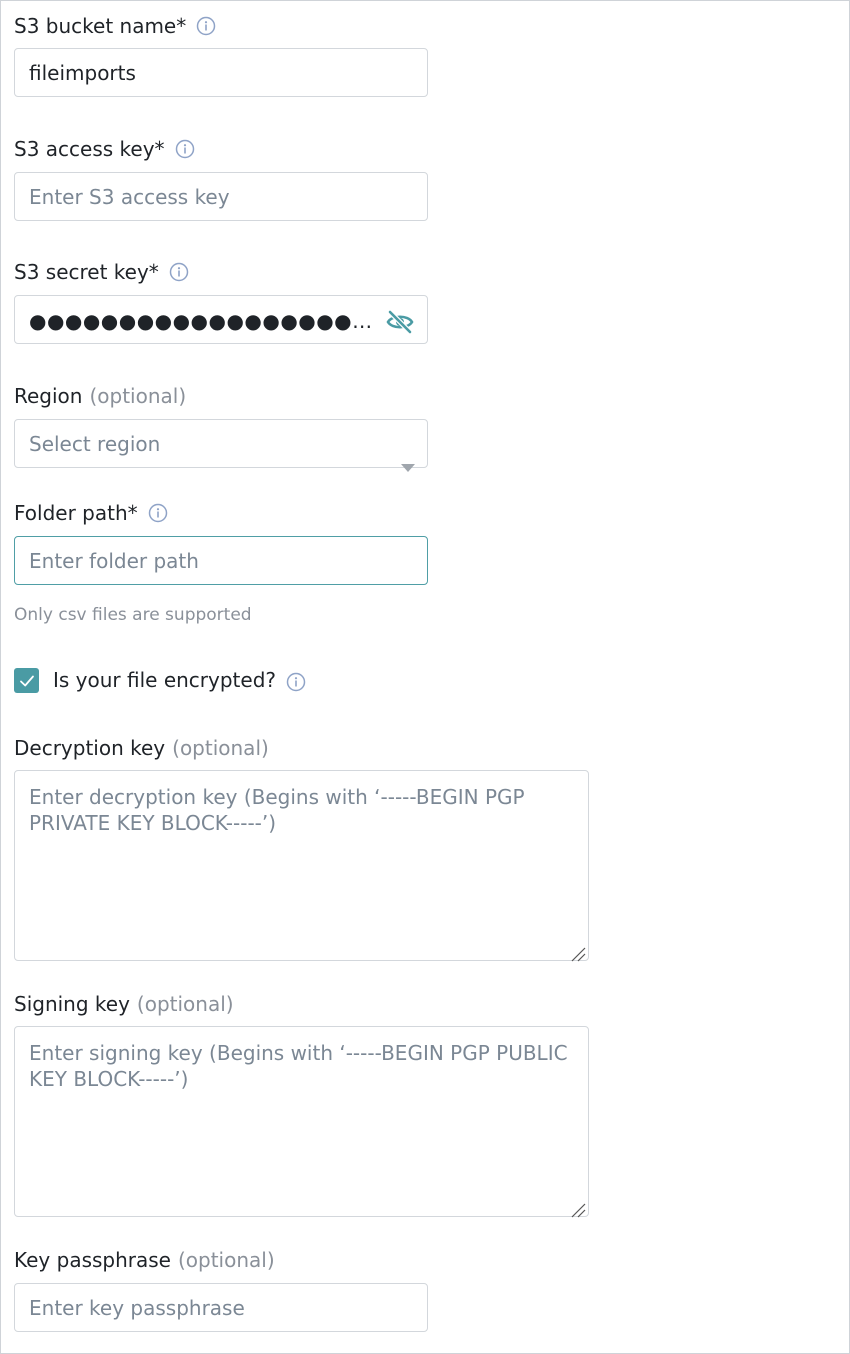 This screenshot has width=850, height=1354. What do you see at coordinates (48, 396) in the screenshot?
I see `region-label-text: Region` at bounding box center [48, 396].